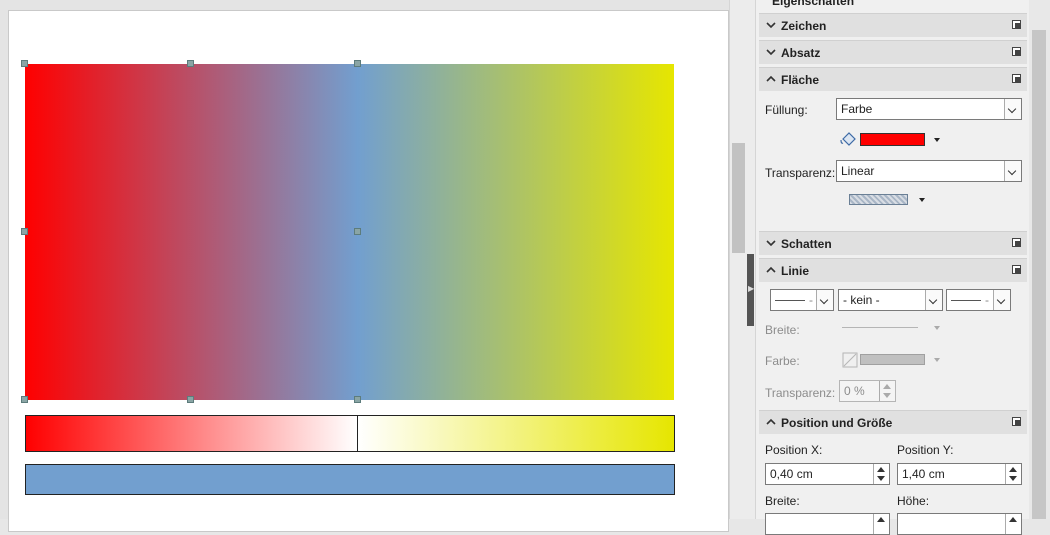 This screenshot has height=535, width=1050. Describe the element at coordinates (929, 171) in the screenshot. I see `transparency-type-select: Linear` at that location.